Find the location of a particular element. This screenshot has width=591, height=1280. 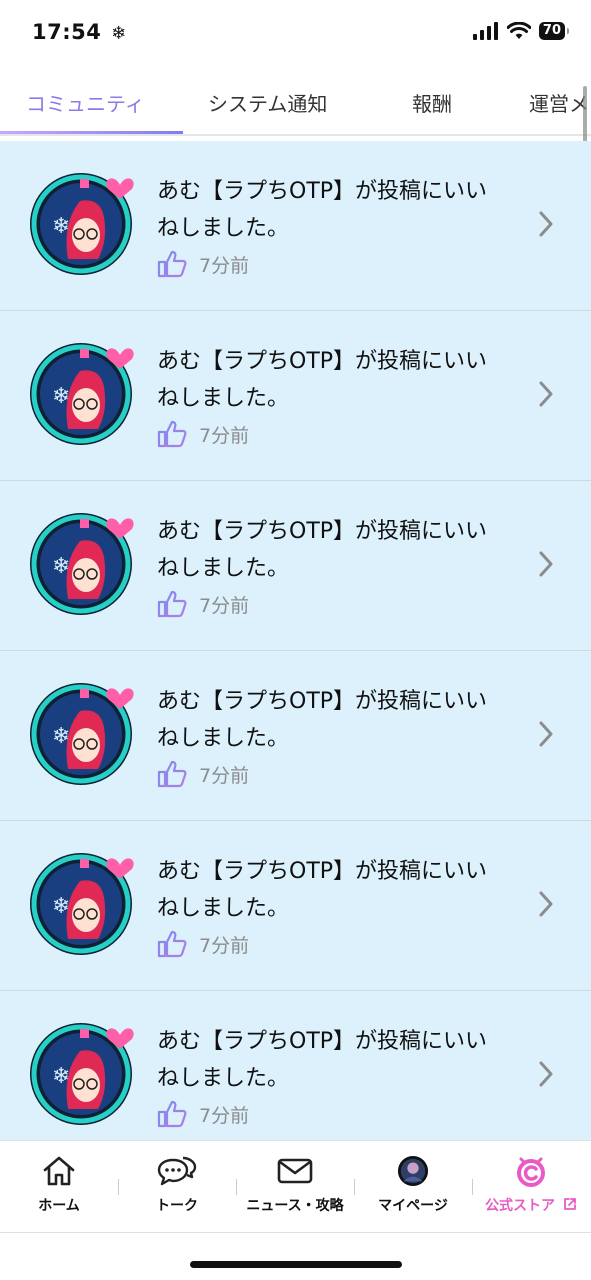

tab-system-notice: システム通知 is located at coordinates (267, 102).